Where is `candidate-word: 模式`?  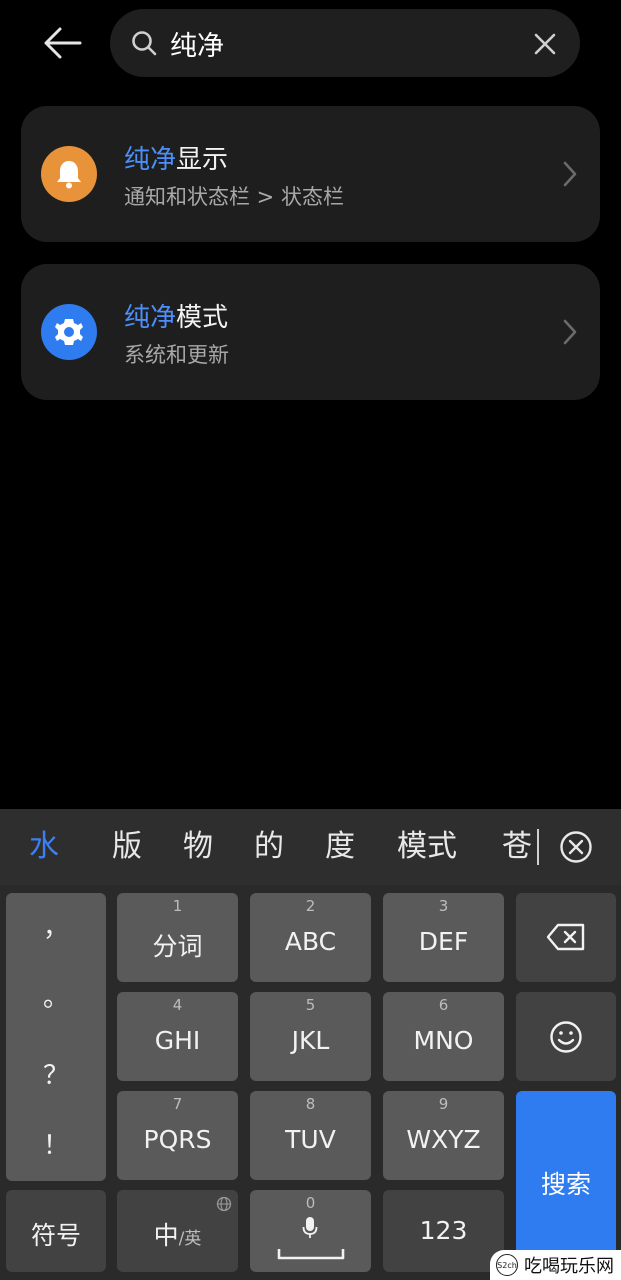
candidate-word: 模式 is located at coordinates (427, 847).